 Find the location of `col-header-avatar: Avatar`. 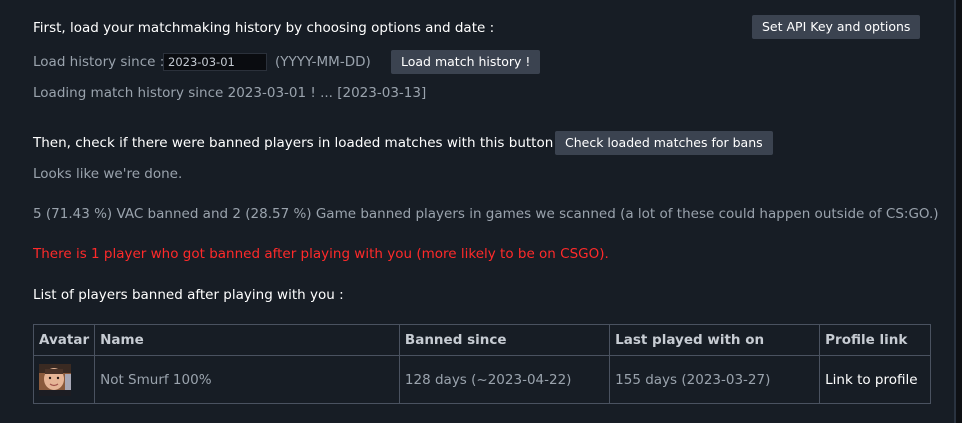

col-header-avatar: Avatar is located at coordinates (64, 340).